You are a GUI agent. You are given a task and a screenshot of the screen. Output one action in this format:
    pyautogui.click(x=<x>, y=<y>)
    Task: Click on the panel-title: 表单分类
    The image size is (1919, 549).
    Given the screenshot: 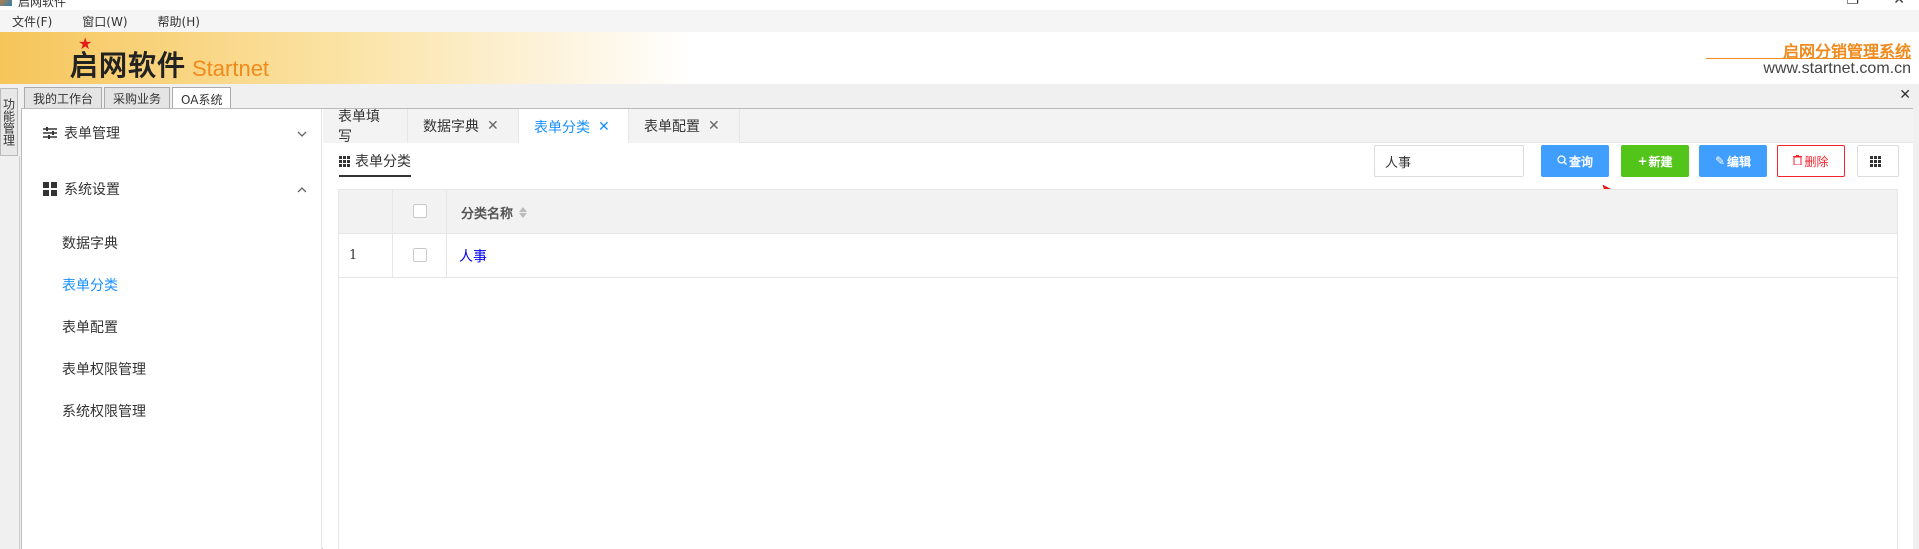 What is the action you would take?
    pyautogui.click(x=375, y=164)
    